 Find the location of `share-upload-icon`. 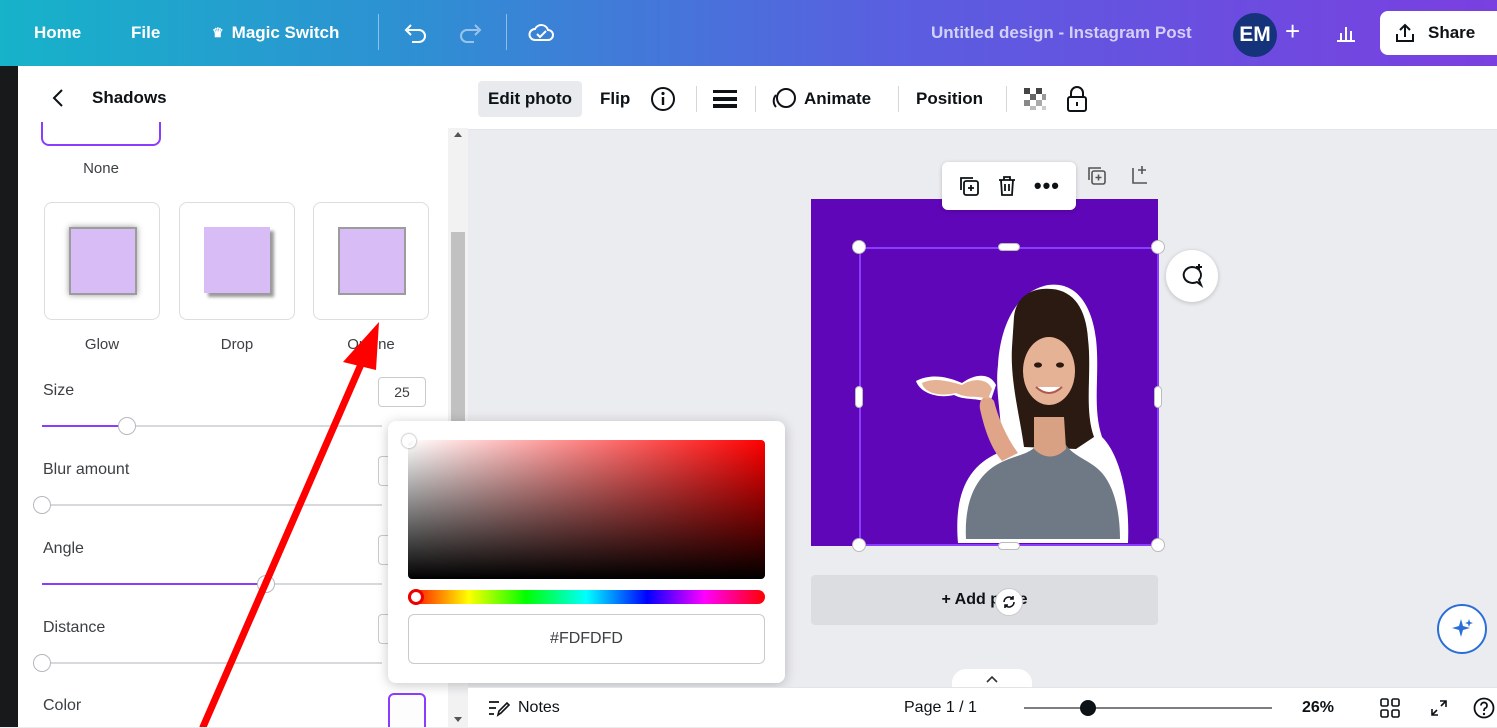

share-upload-icon is located at coordinates (1405, 32).